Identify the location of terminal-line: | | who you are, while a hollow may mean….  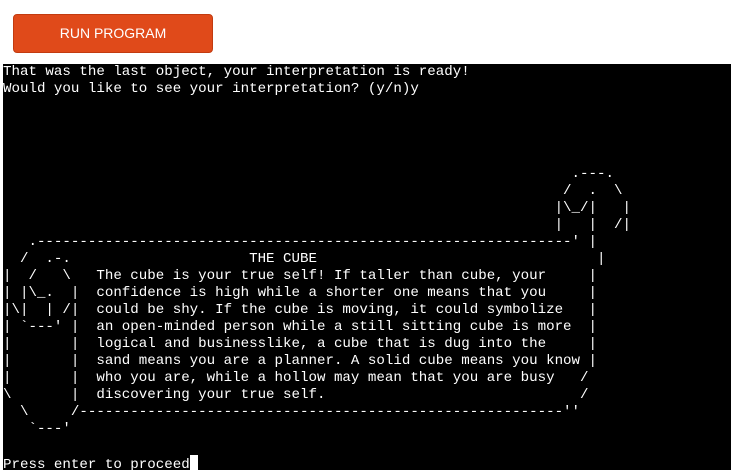
(296, 378).